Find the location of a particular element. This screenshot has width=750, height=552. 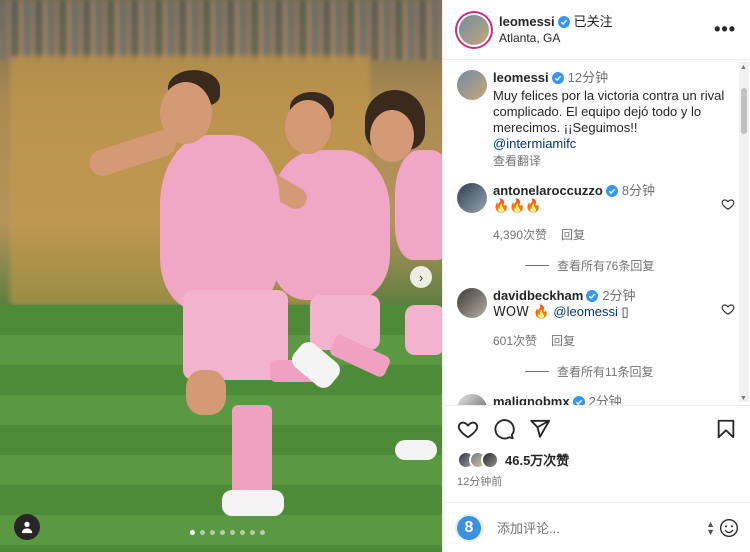

user-tag-button is located at coordinates (27, 527).